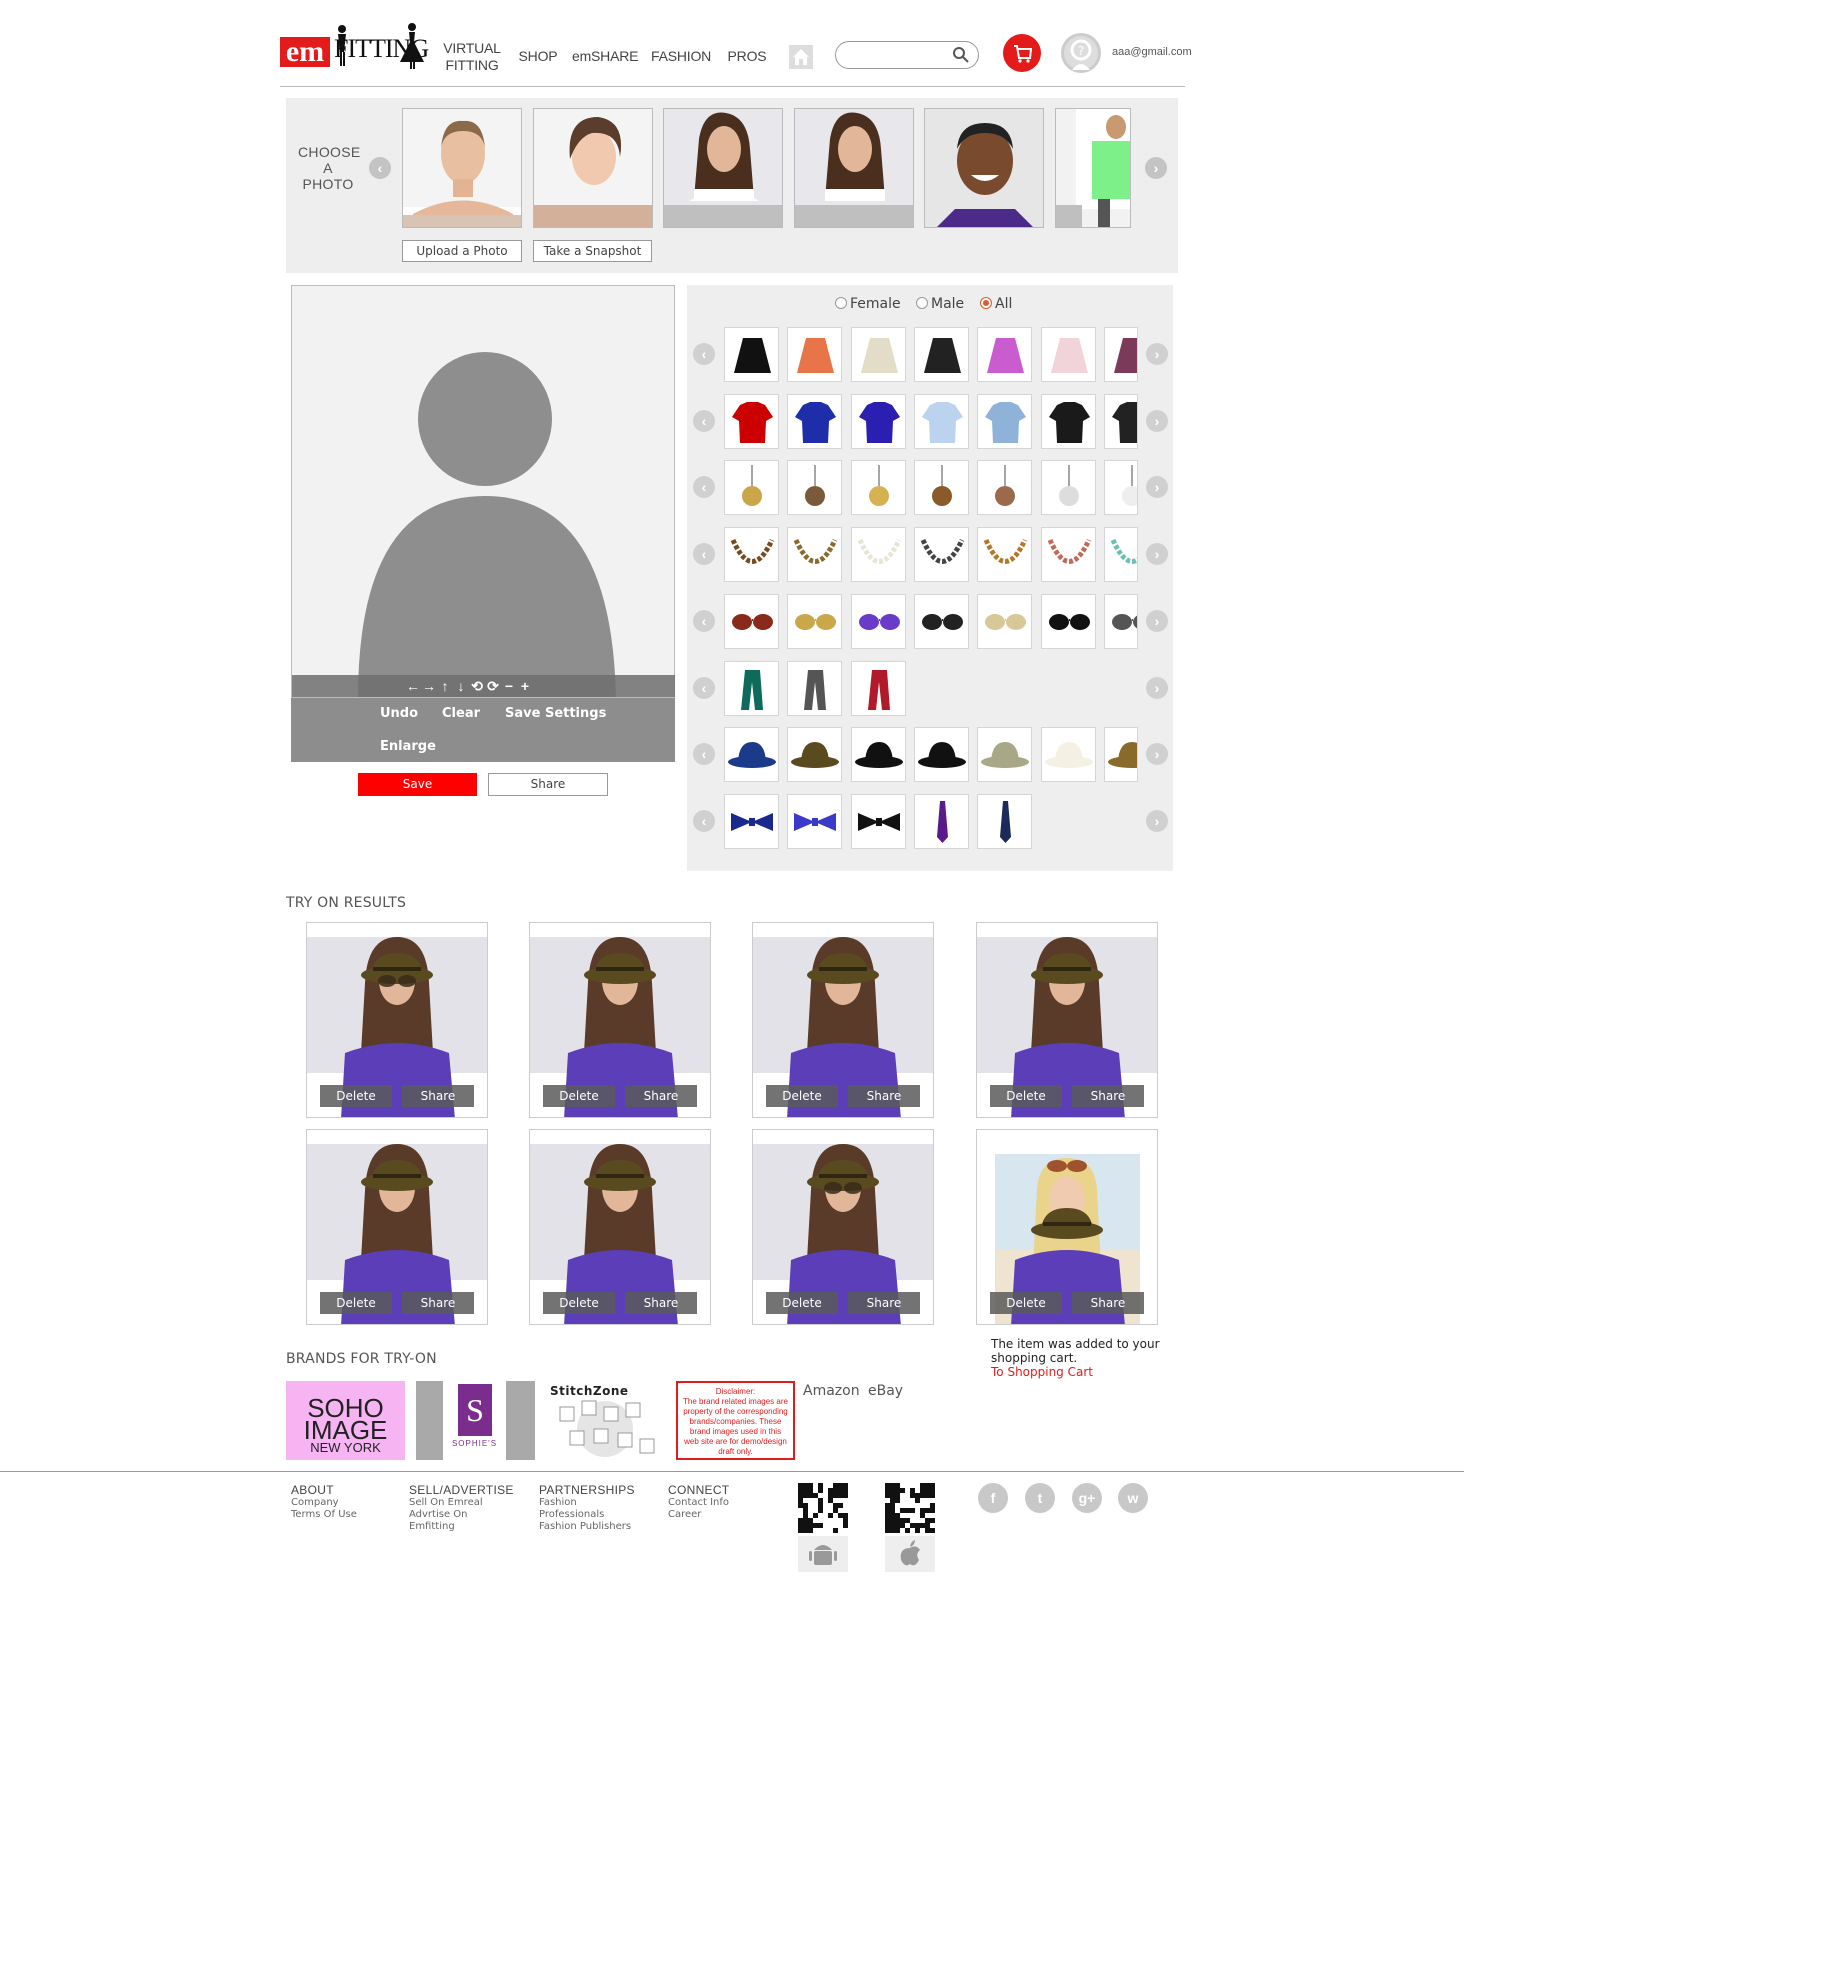  What do you see at coordinates (751, 487) in the screenshot?
I see `catalog-item-gold-pearl-earring` at bounding box center [751, 487].